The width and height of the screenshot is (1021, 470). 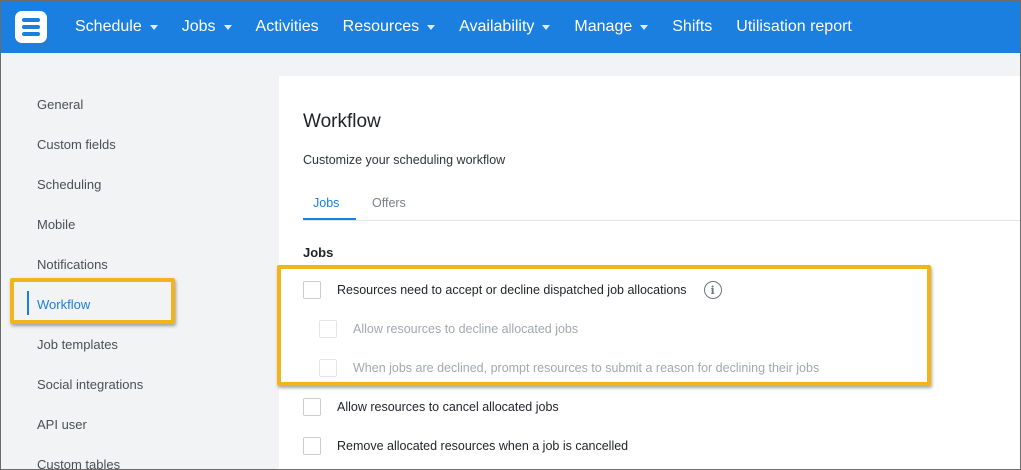 I want to click on nav-label: Shifts, so click(x=692, y=26).